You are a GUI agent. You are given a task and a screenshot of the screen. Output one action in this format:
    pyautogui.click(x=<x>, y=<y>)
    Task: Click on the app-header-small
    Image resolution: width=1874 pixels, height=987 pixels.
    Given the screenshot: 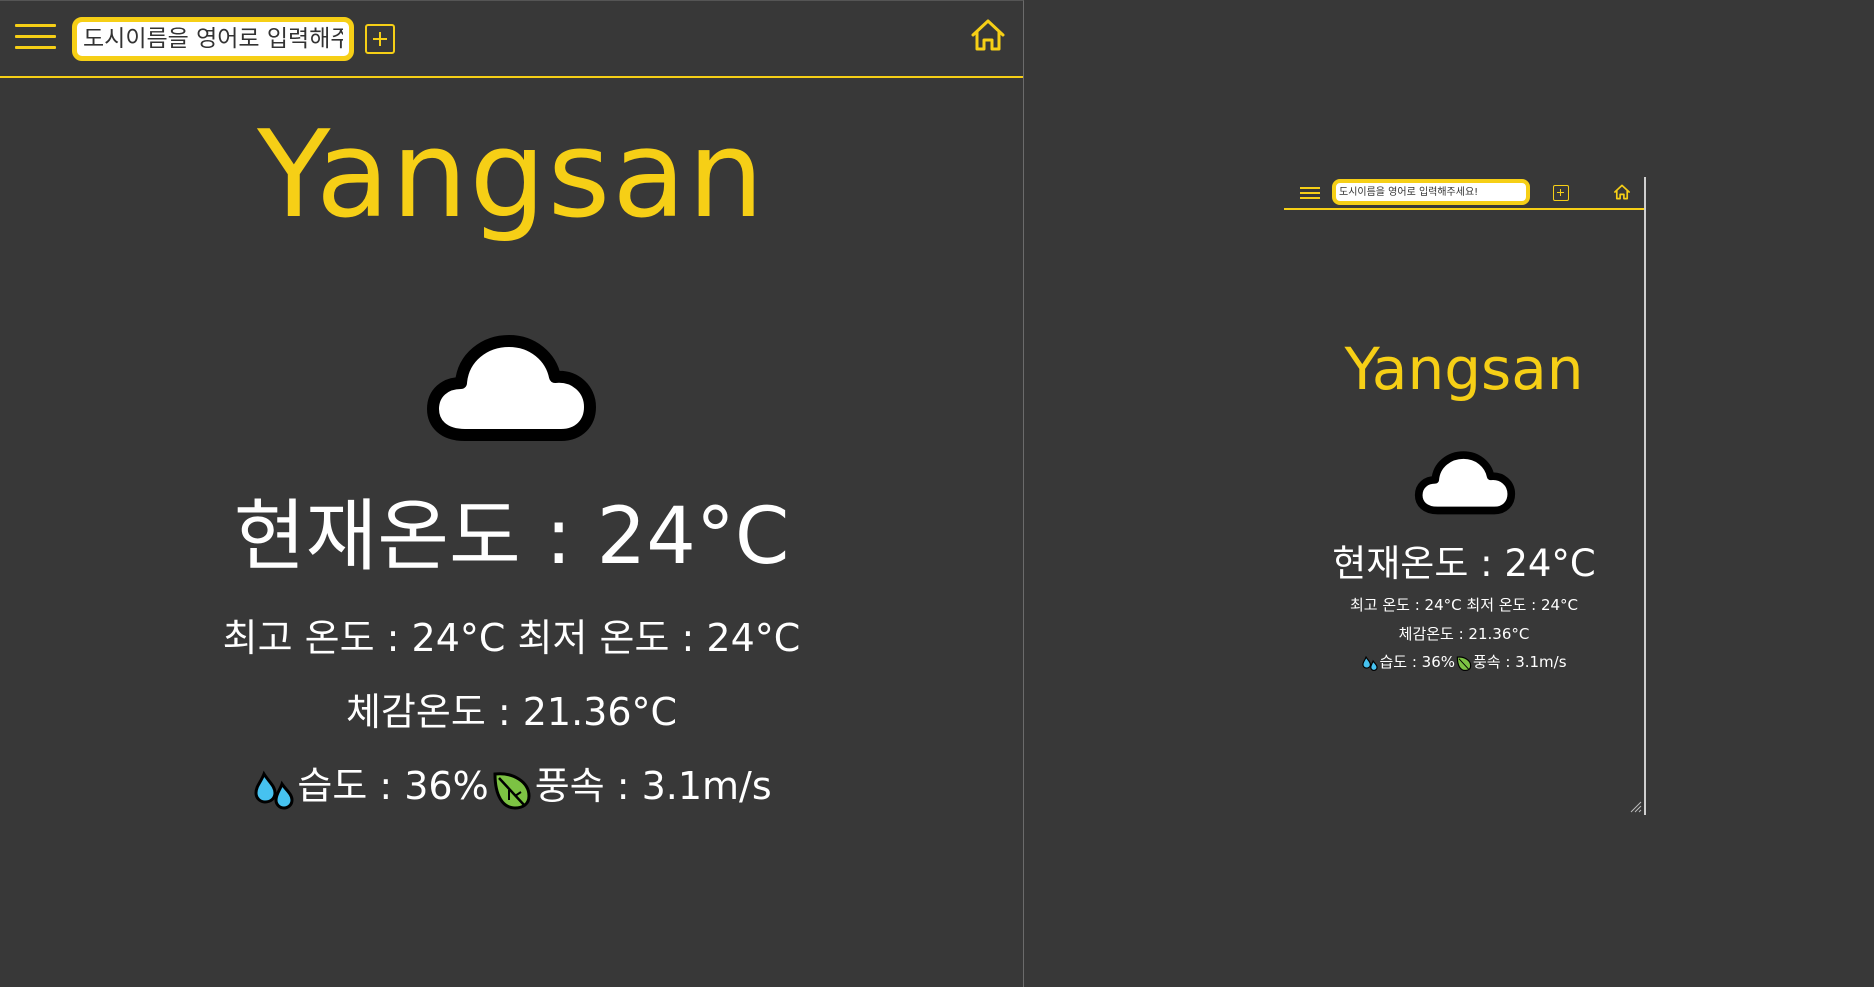 What is the action you would take?
    pyautogui.click(x=1464, y=193)
    